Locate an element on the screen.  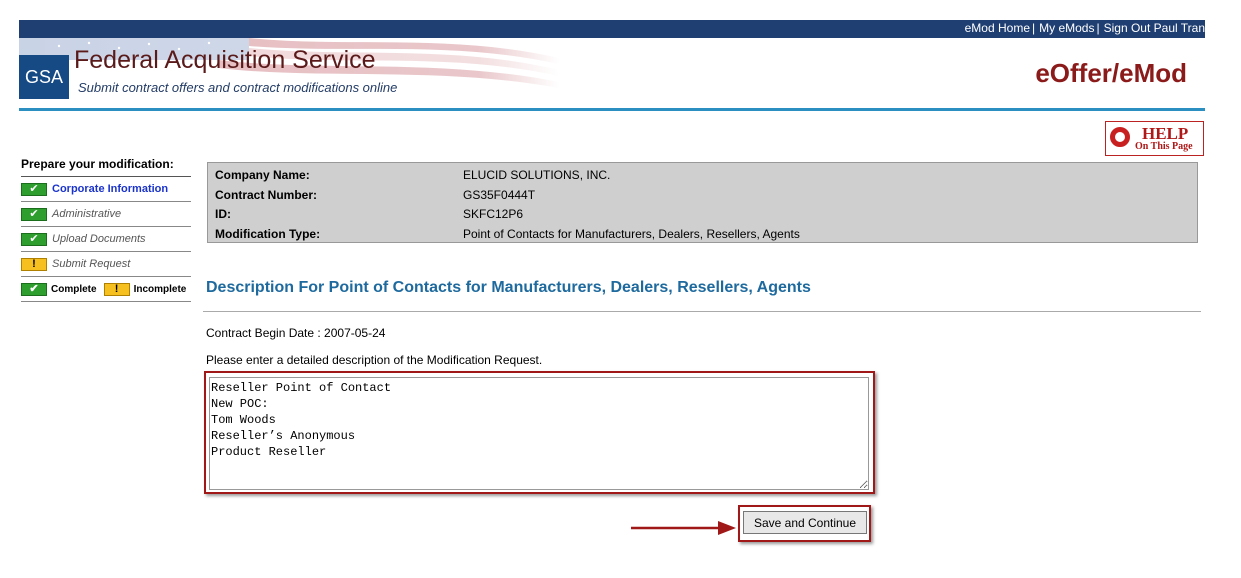
legend-incomplete-label: Incomplete is located at coordinates (160, 289).